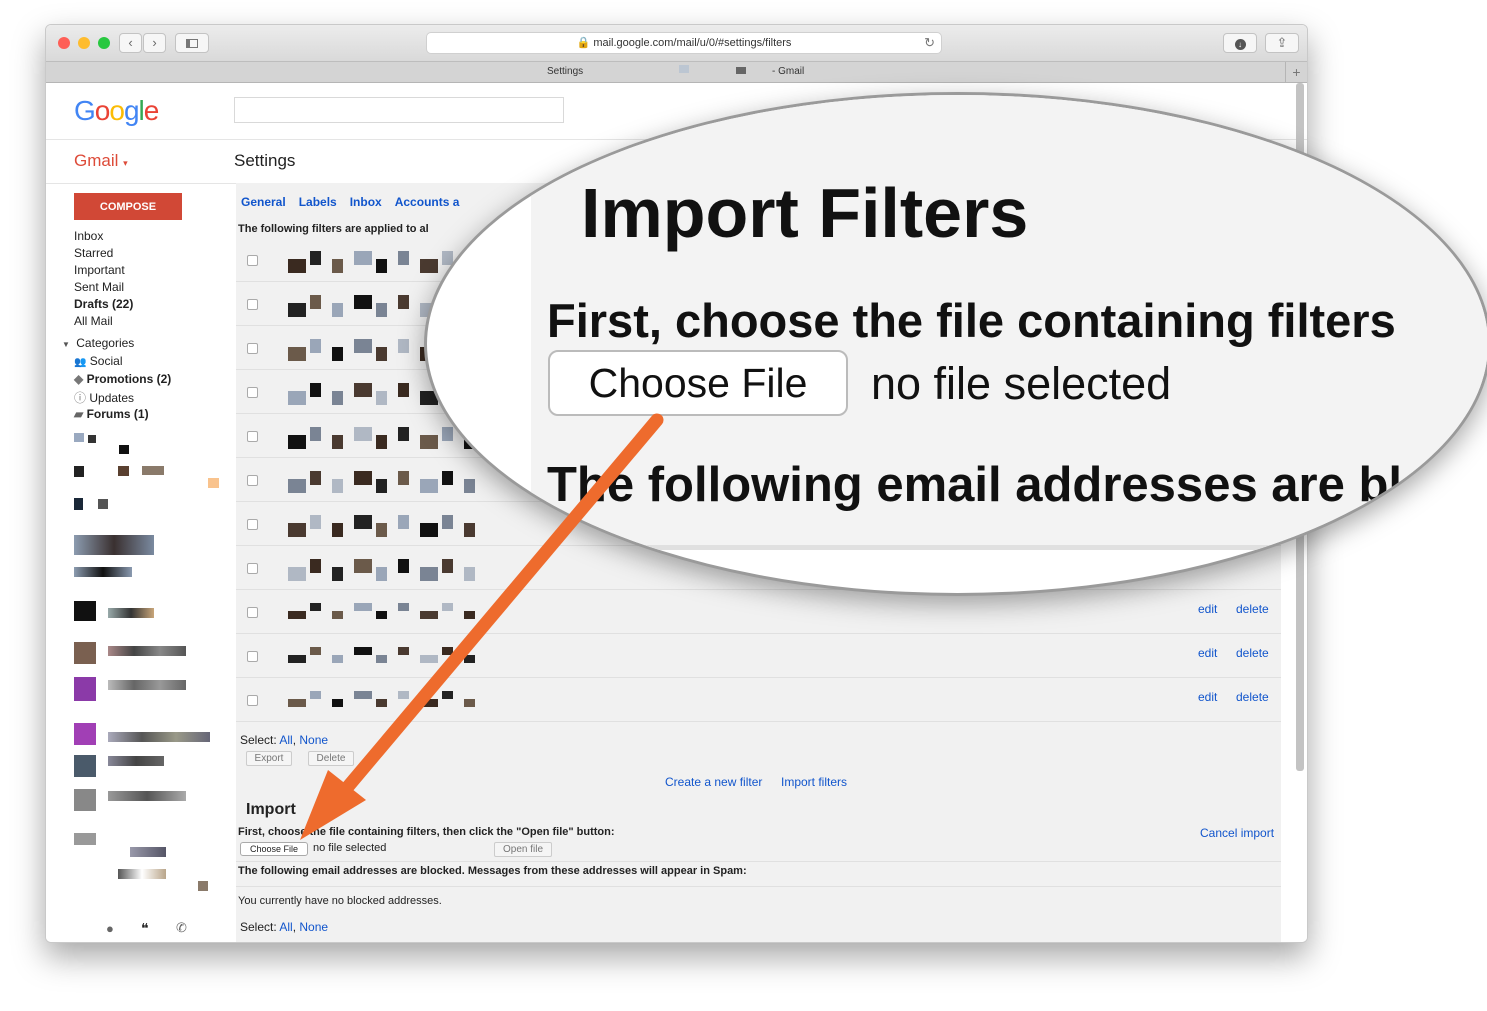 This screenshot has width=1487, height=1011. Describe the element at coordinates (331, 758) in the screenshot. I see `delete-filters-button: Delete` at that location.